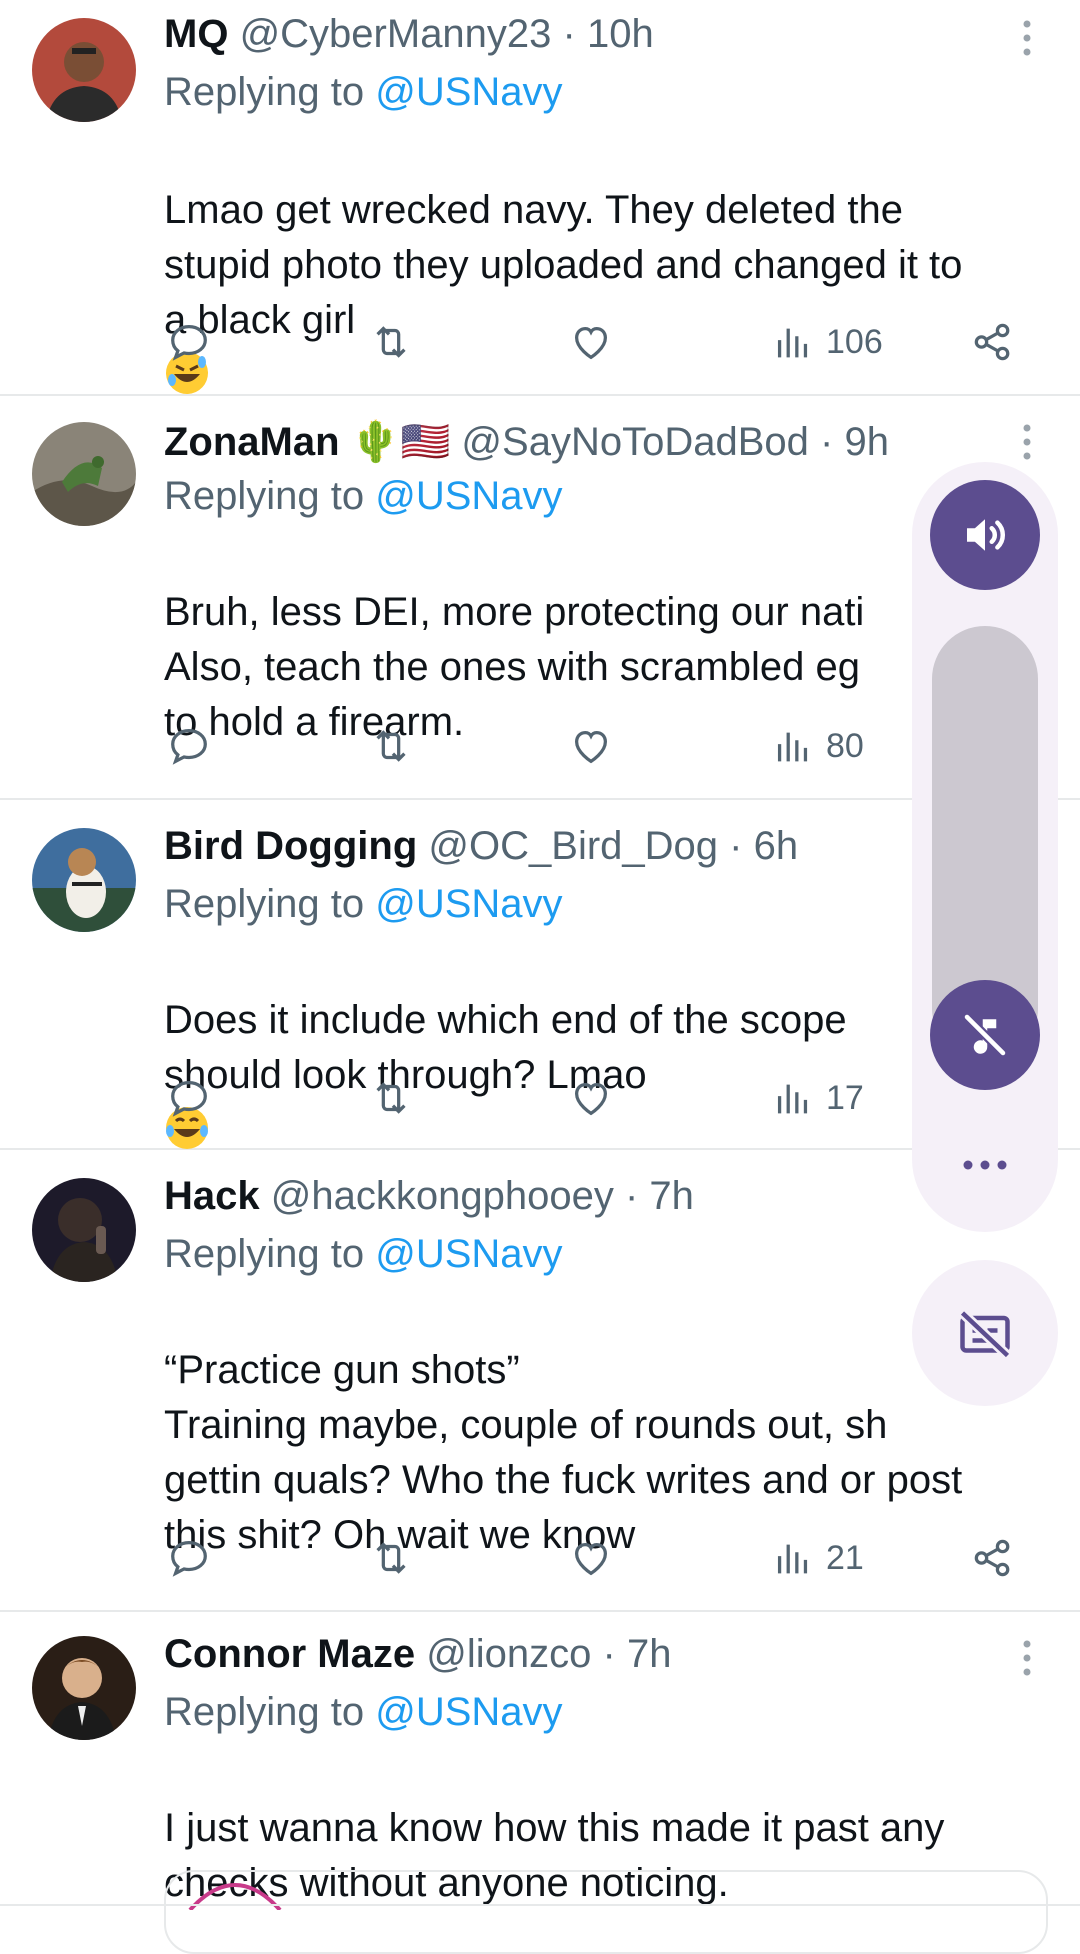 The height and width of the screenshot is (1954, 1080). Describe the element at coordinates (817, 746) in the screenshot. I see `views-button: 80` at that location.